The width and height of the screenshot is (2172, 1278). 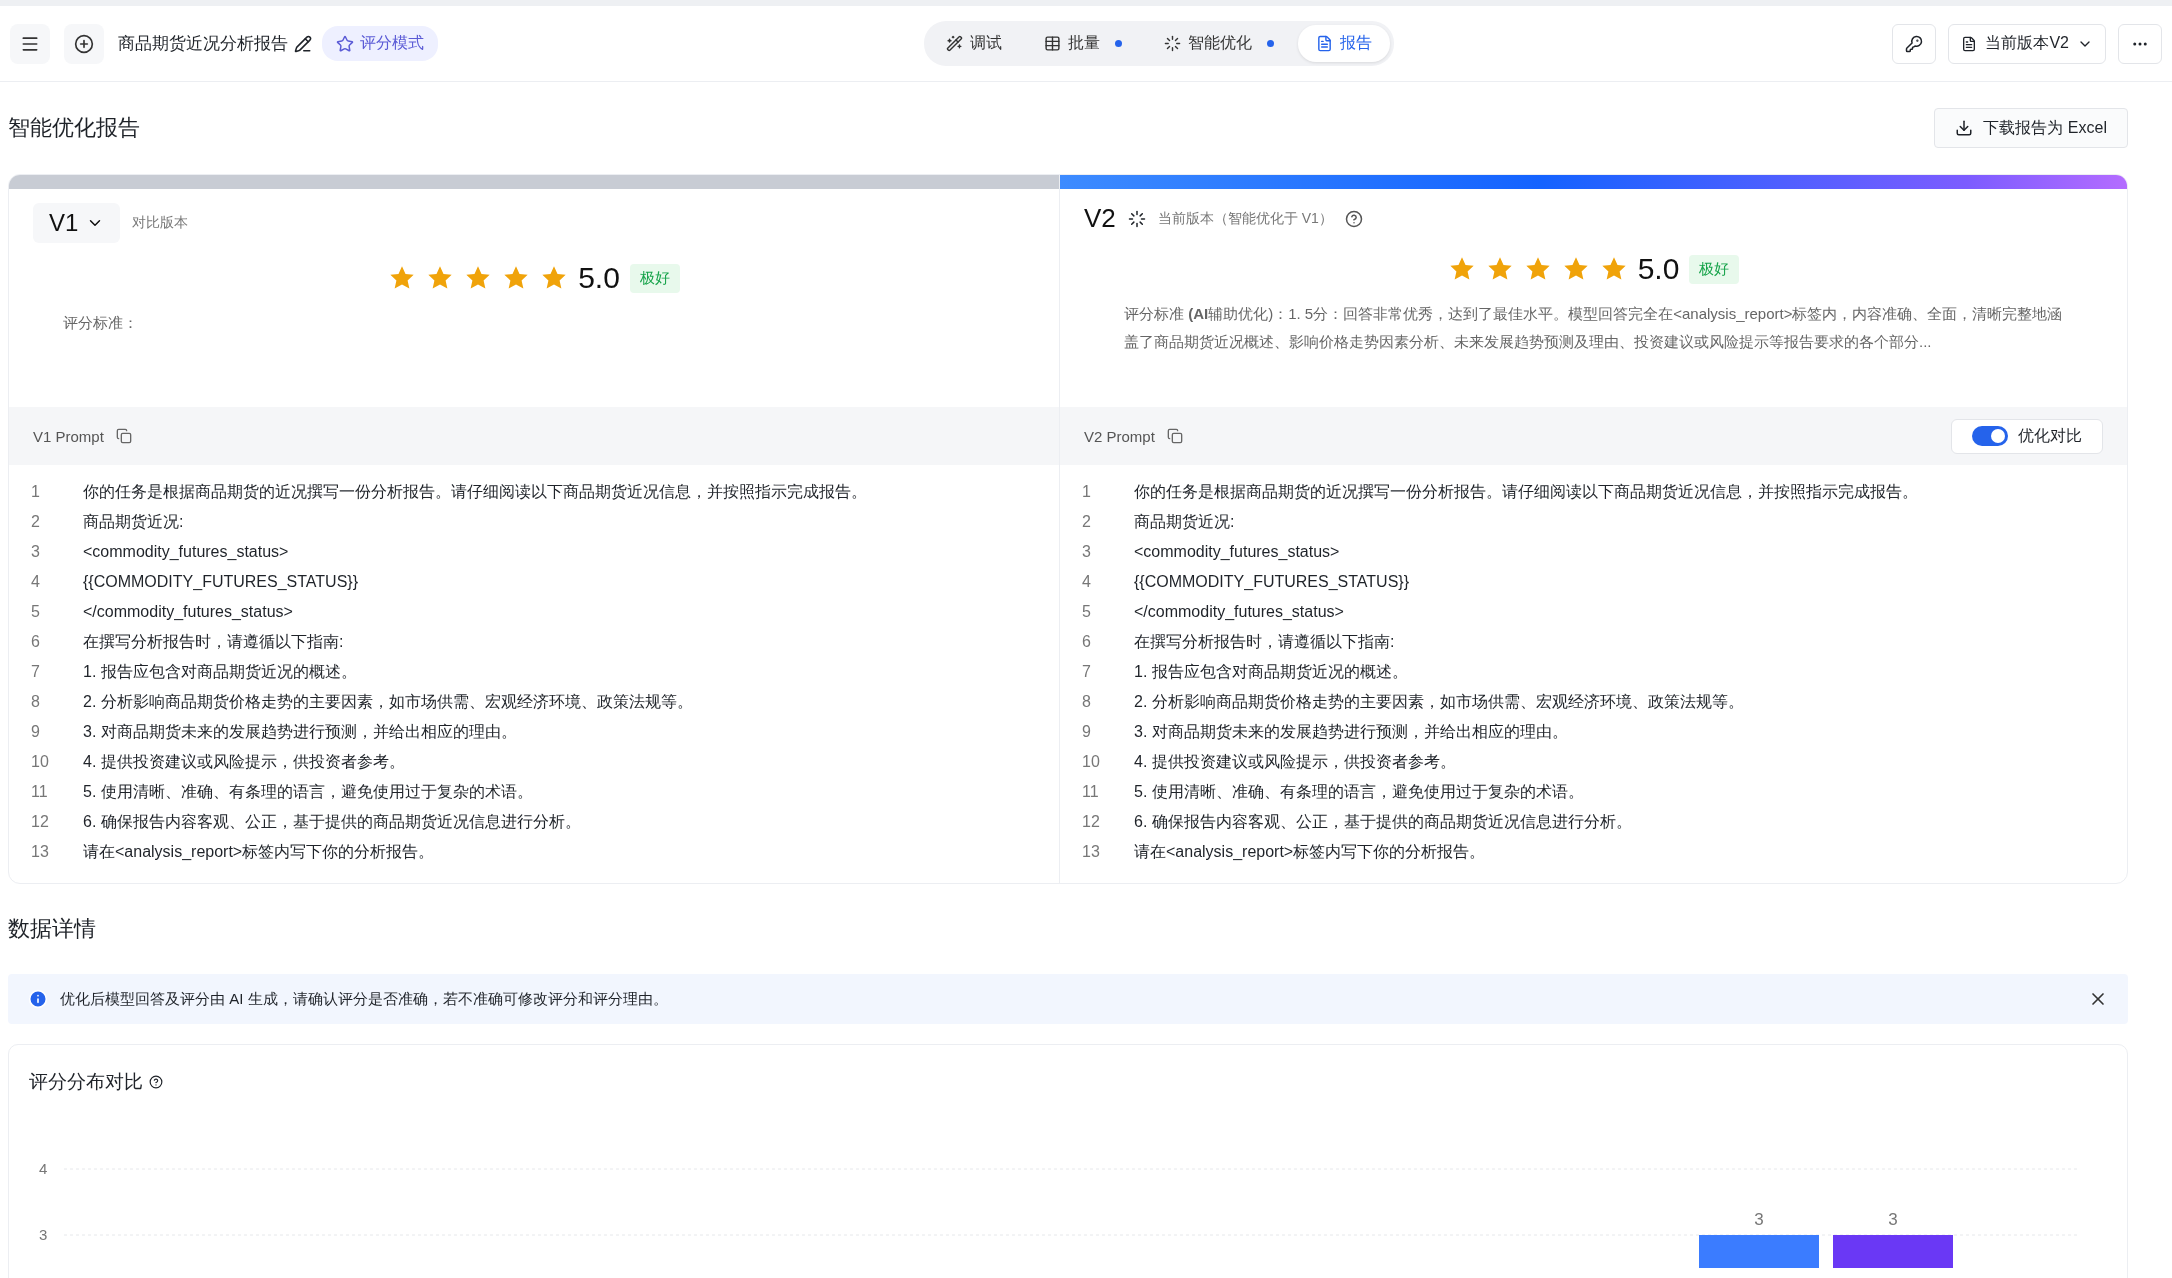 What do you see at coordinates (303, 43) in the screenshot?
I see `edit-icon` at bounding box center [303, 43].